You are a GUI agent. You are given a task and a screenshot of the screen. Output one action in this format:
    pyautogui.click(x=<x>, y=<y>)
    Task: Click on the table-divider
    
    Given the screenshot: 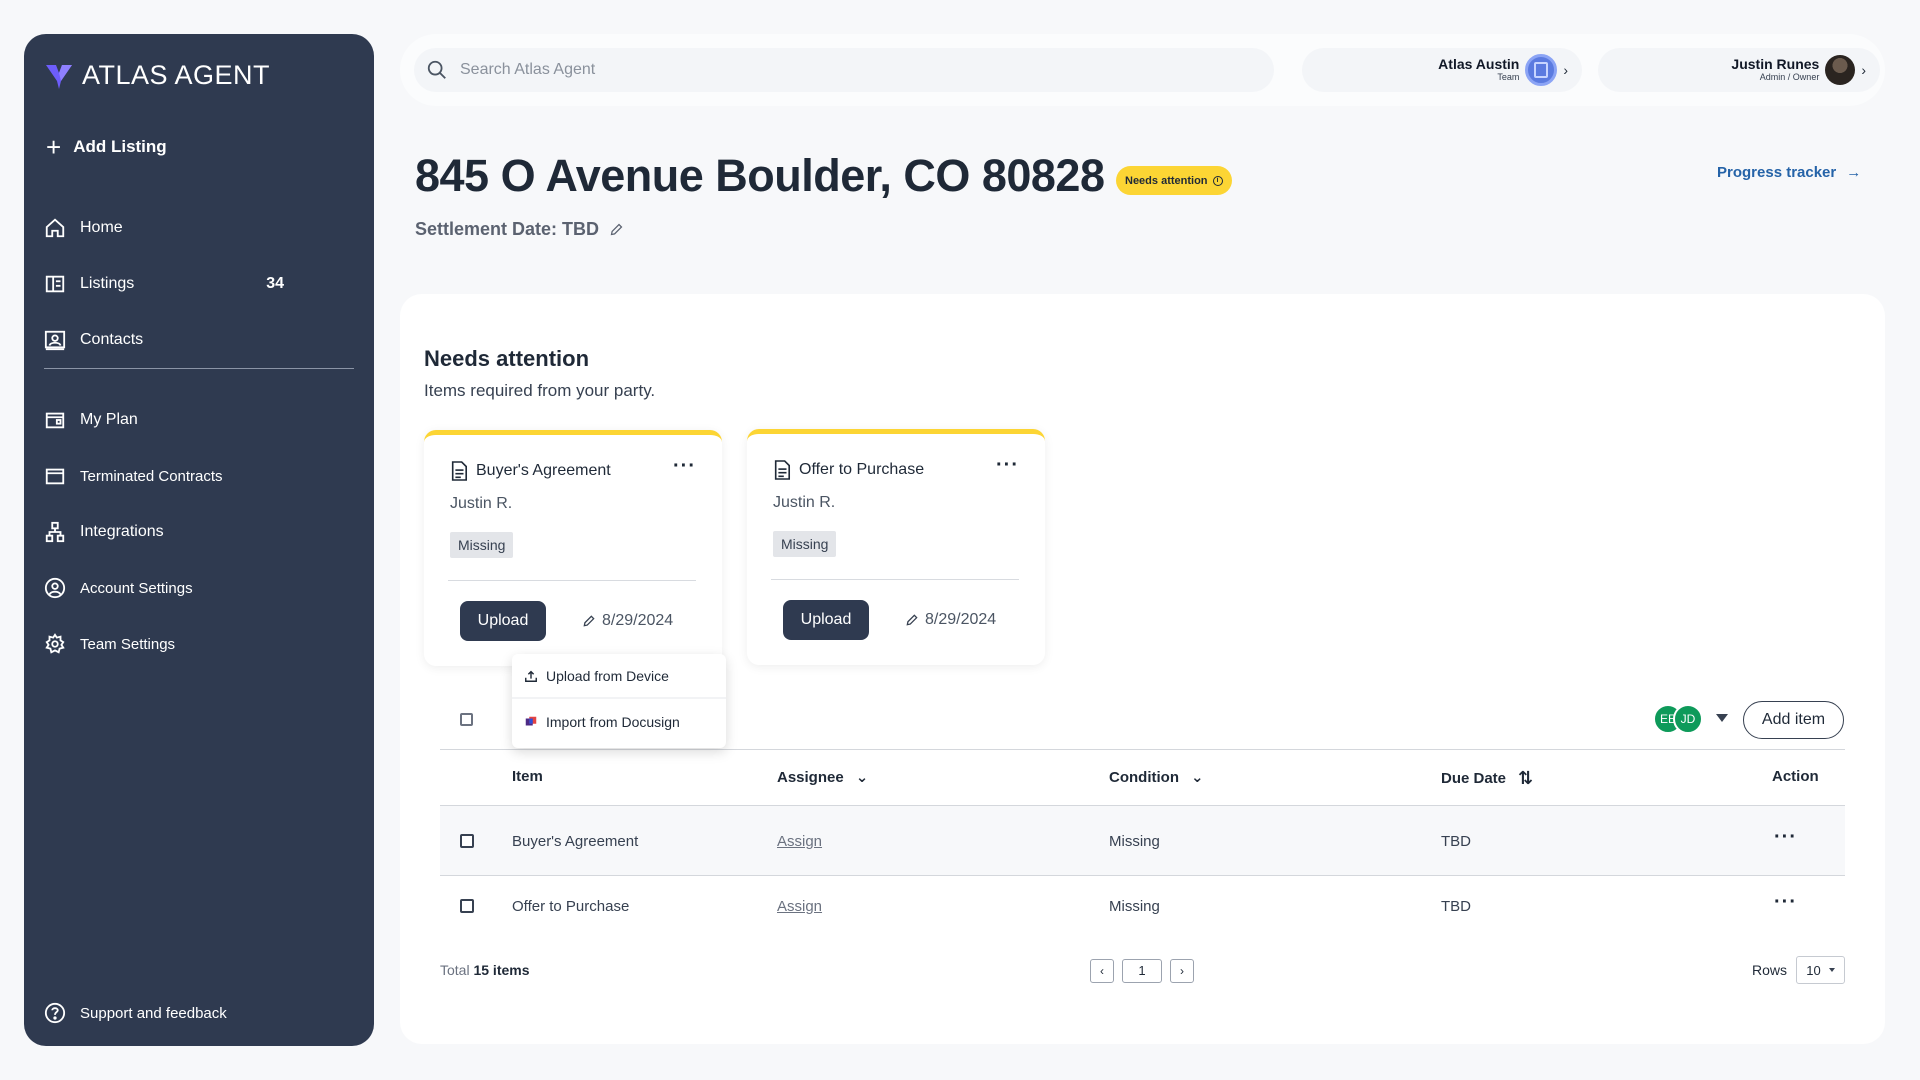 What is the action you would take?
    pyautogui.click(x=1142, y=749)
    